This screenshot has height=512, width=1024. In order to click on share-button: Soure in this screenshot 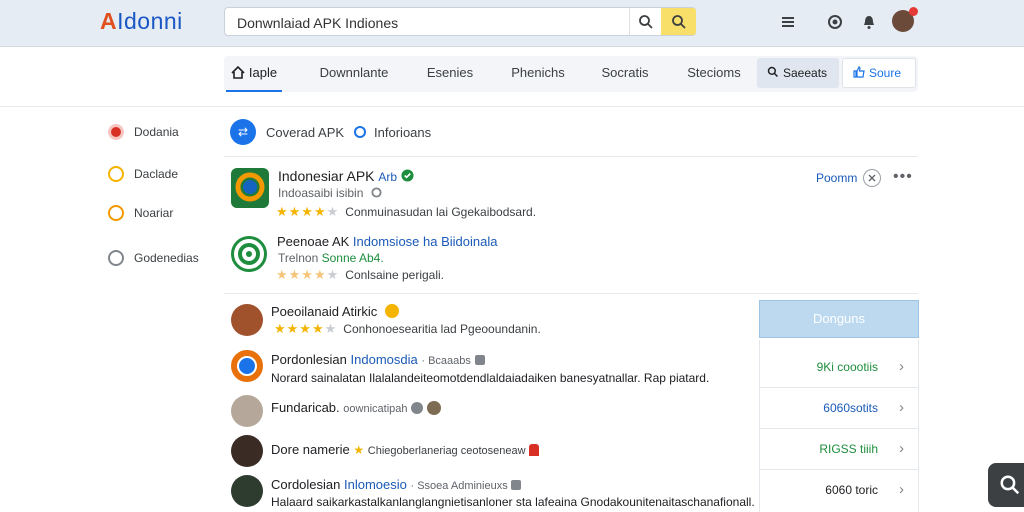, I will do `click(879, 73)`.